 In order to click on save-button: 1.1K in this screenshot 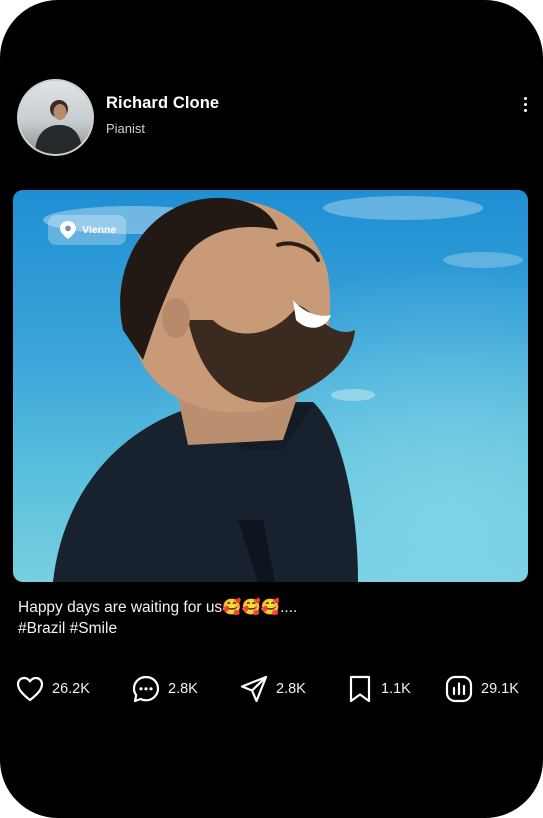, I will do `click(378, 689)`.